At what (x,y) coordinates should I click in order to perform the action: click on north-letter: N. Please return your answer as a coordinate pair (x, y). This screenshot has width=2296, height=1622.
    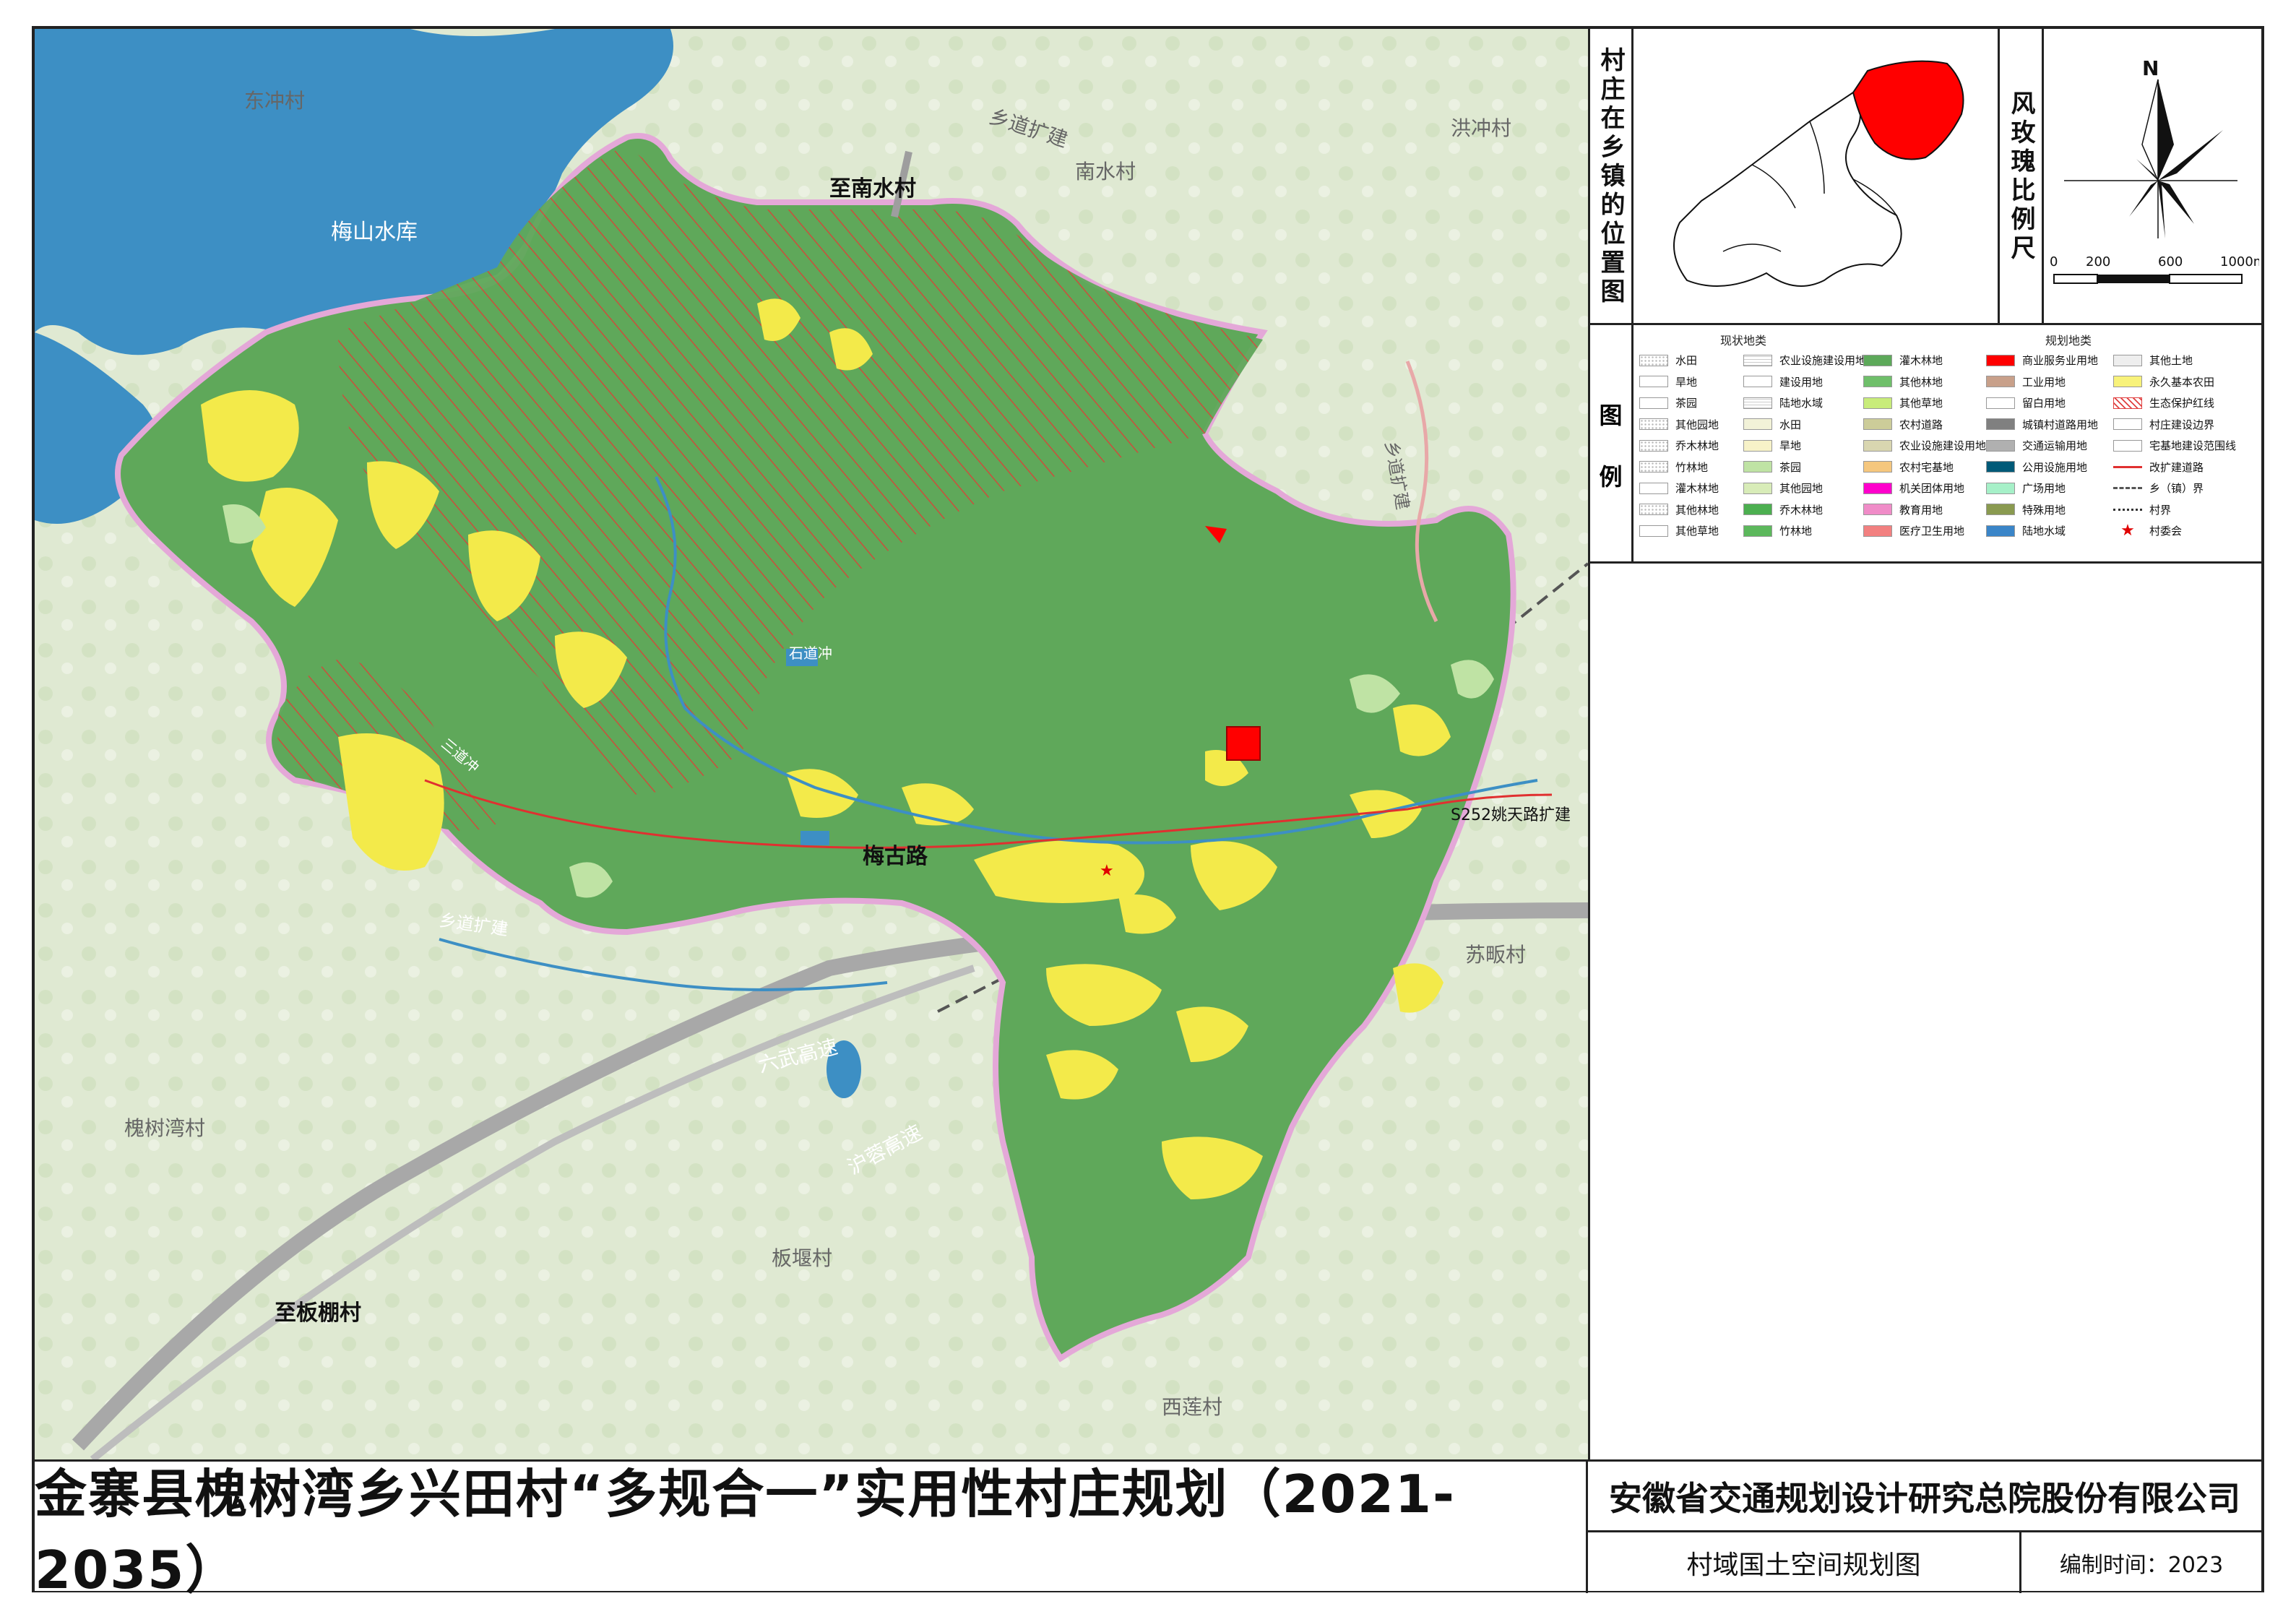
    Looking at the image, I should click on (2150, 68).